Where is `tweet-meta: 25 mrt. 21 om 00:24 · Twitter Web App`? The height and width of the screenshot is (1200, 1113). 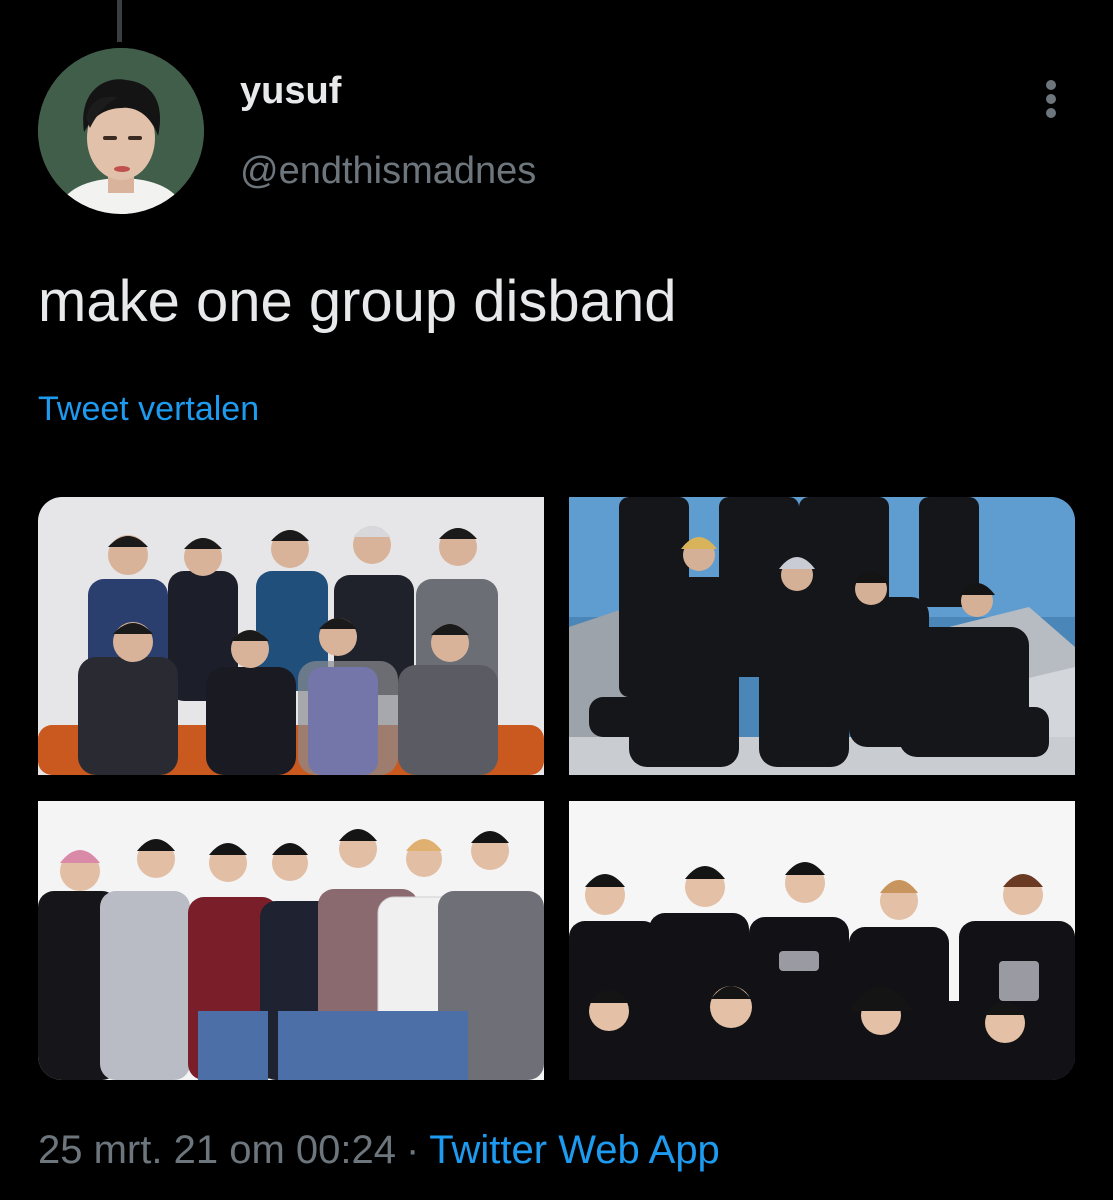
tweet-meta: 25 mrt. 21 om 00:24 · Twitter Web App is located at coordinates (379, 1150).